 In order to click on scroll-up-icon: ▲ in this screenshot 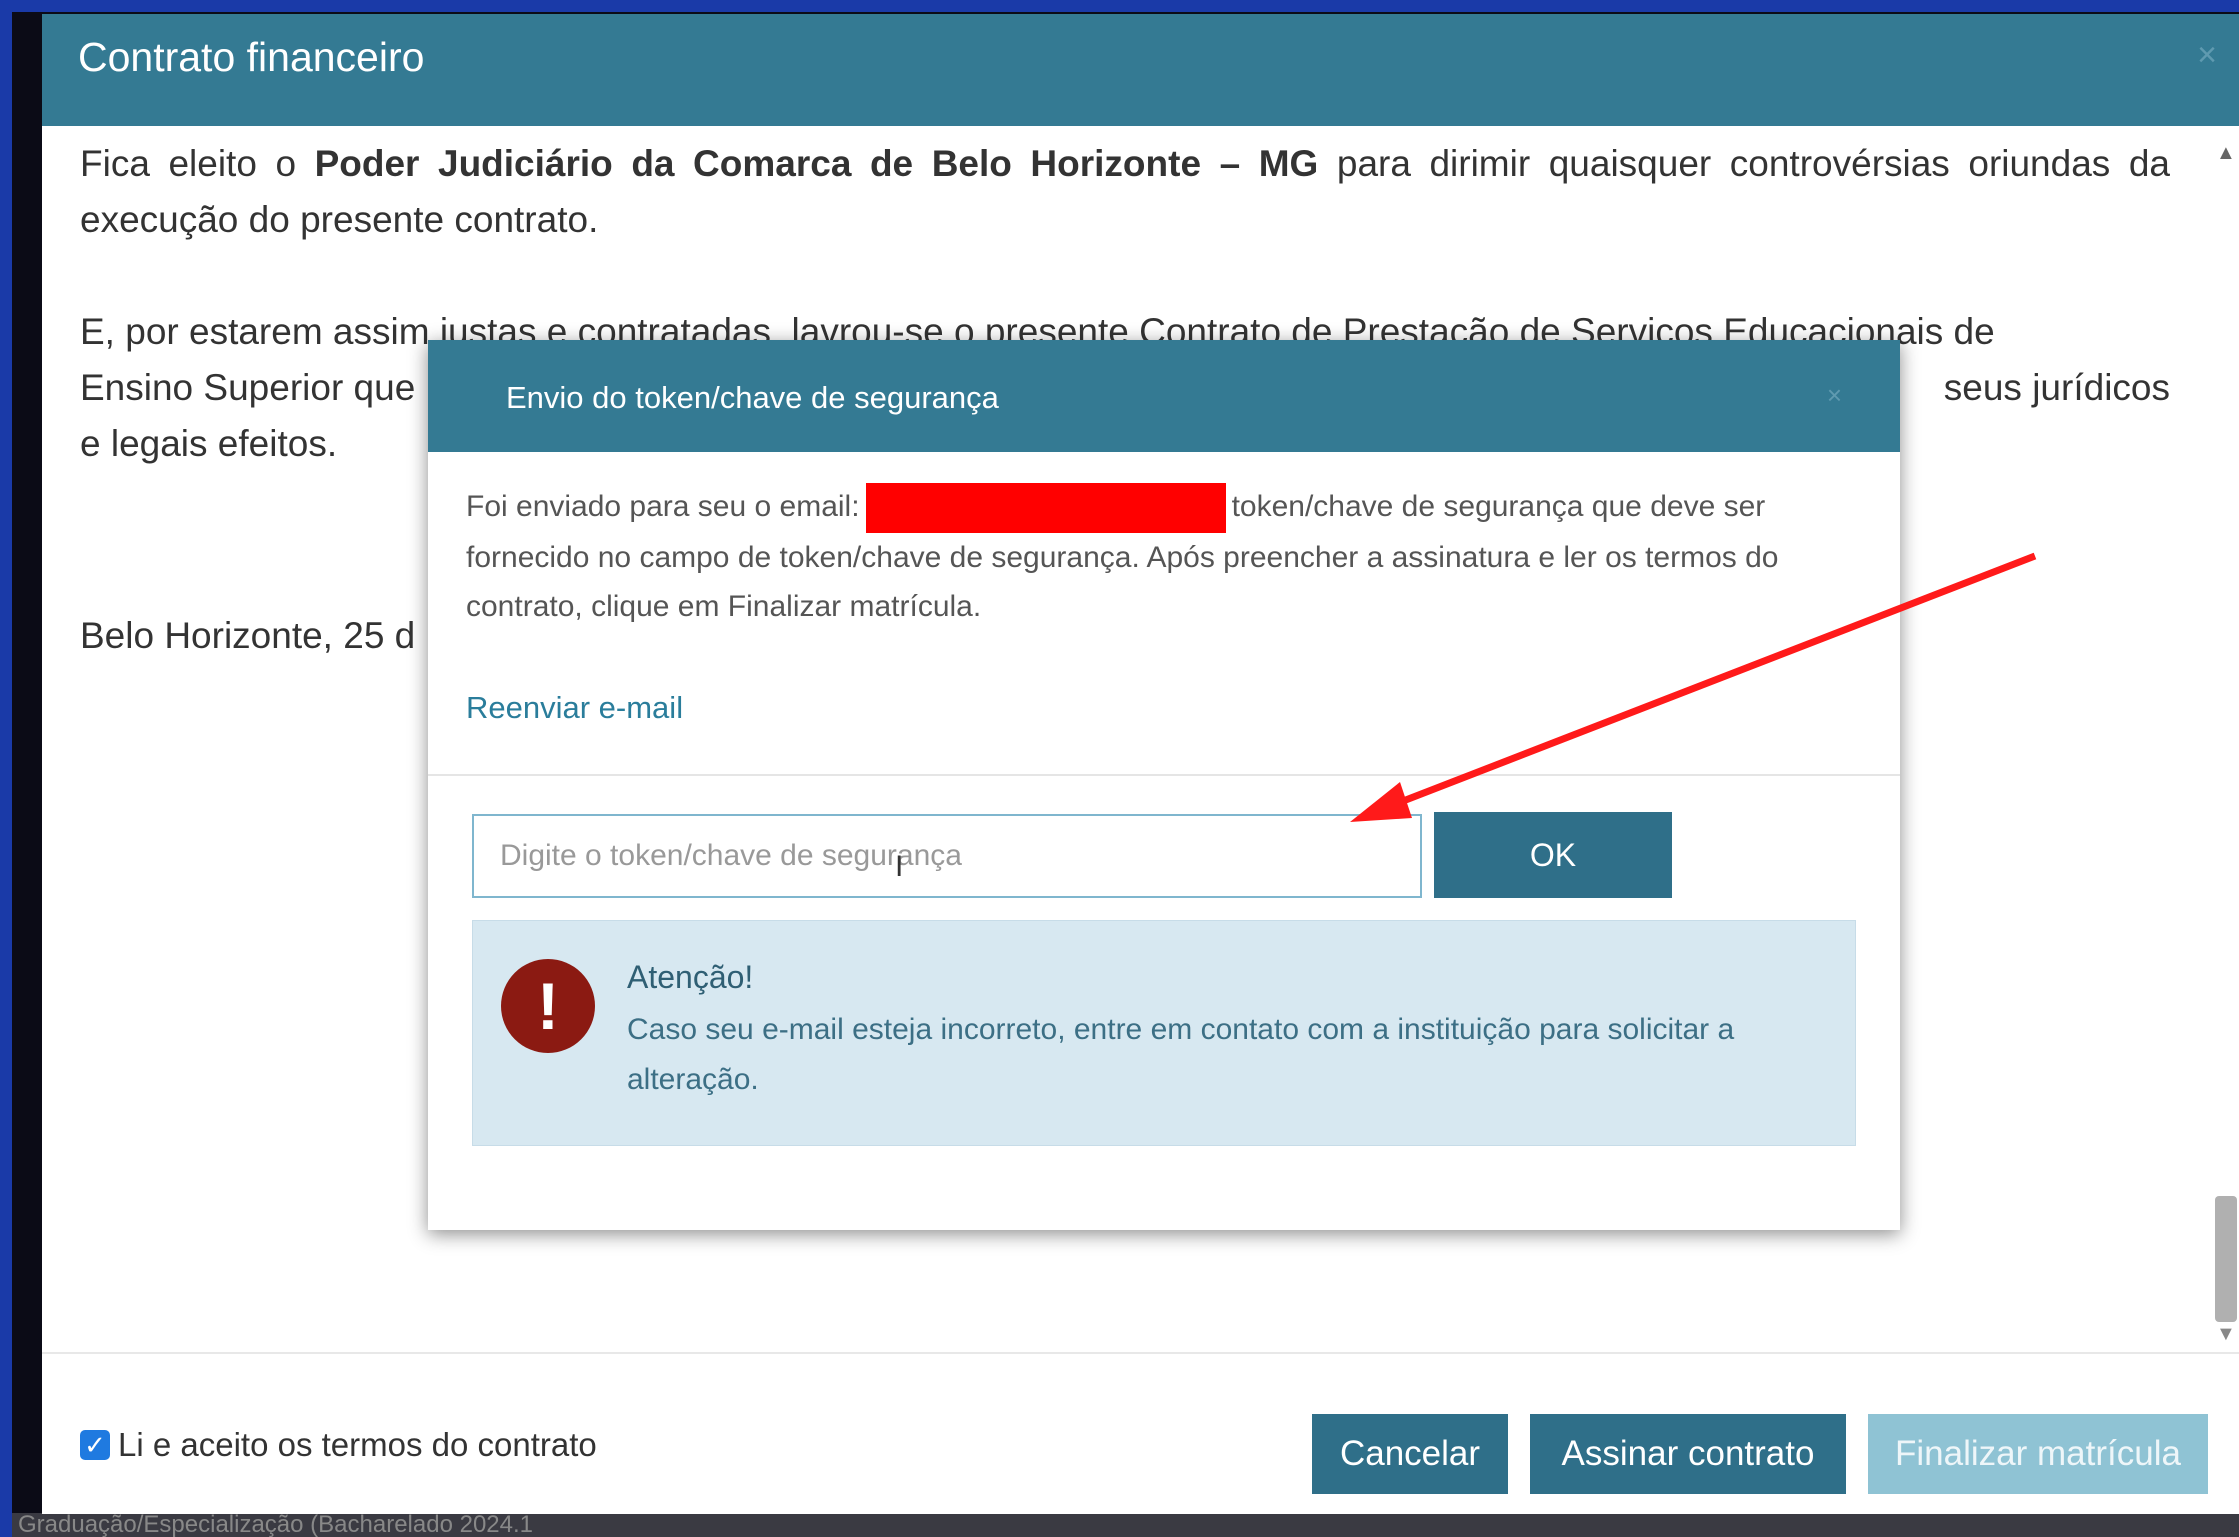, I will do `click(2226, 153)`.